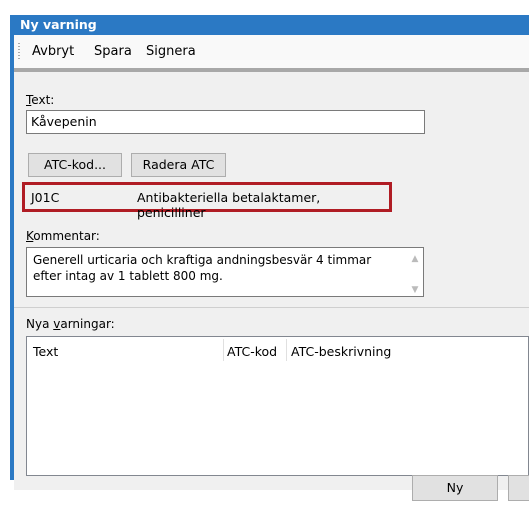 This screenshot has height=506, width=529. Describe the element at coordinates (271, 51) in the screenshot. I see `toolbar: Avbryt Spara Signera` at that location.